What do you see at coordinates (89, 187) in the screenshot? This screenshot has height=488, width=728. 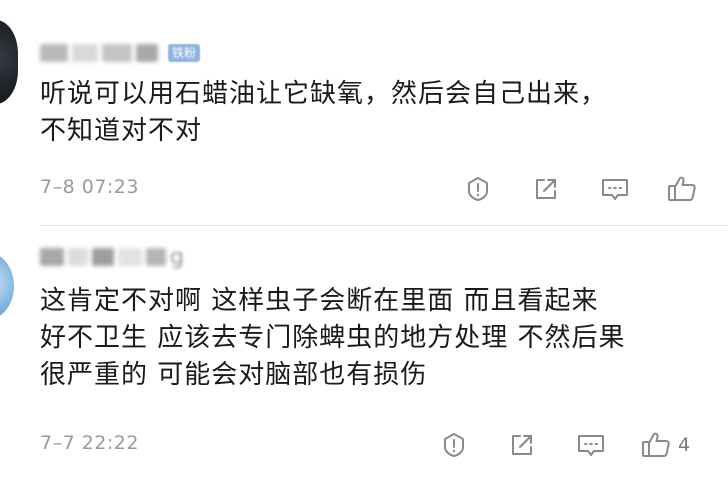 I see `timestamp: 7–8 07:23` at bounding box center [89, 187].